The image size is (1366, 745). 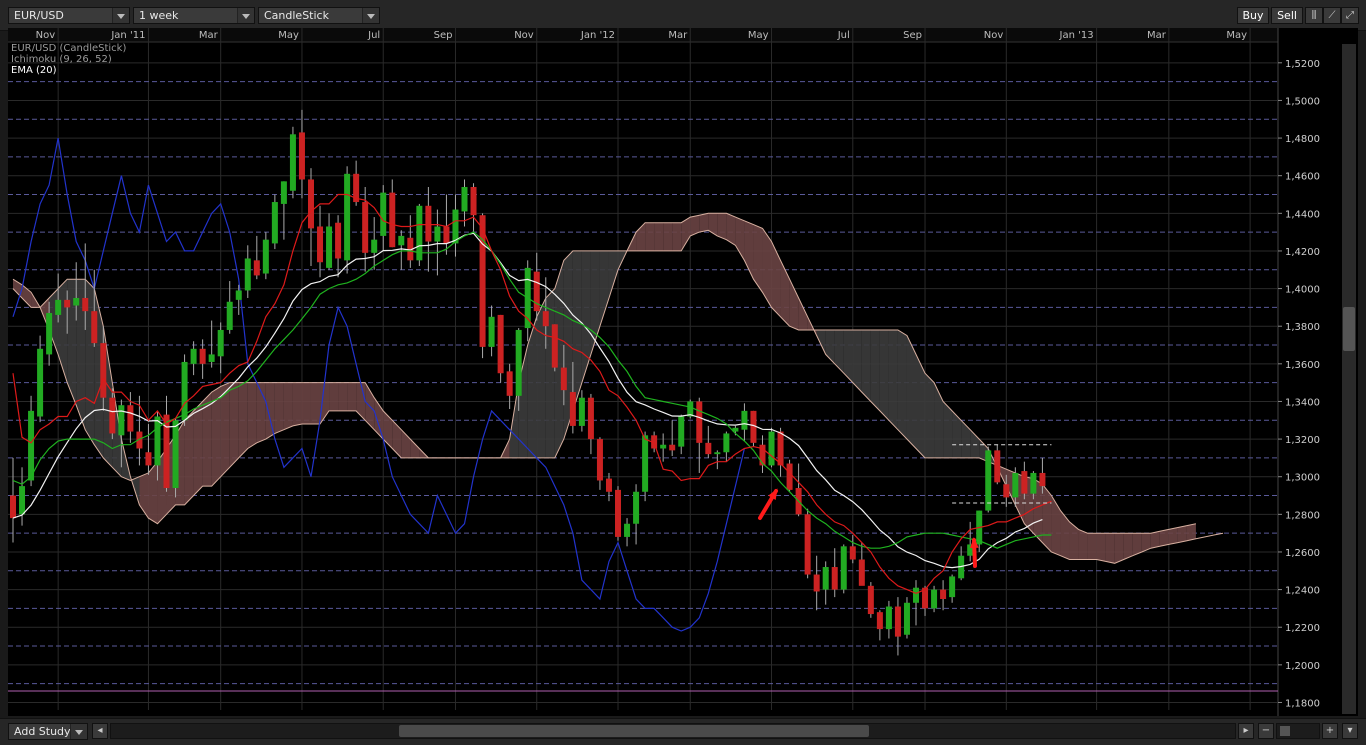 I want to click on add-study-button: Add Study, so click(x=48, y=731).